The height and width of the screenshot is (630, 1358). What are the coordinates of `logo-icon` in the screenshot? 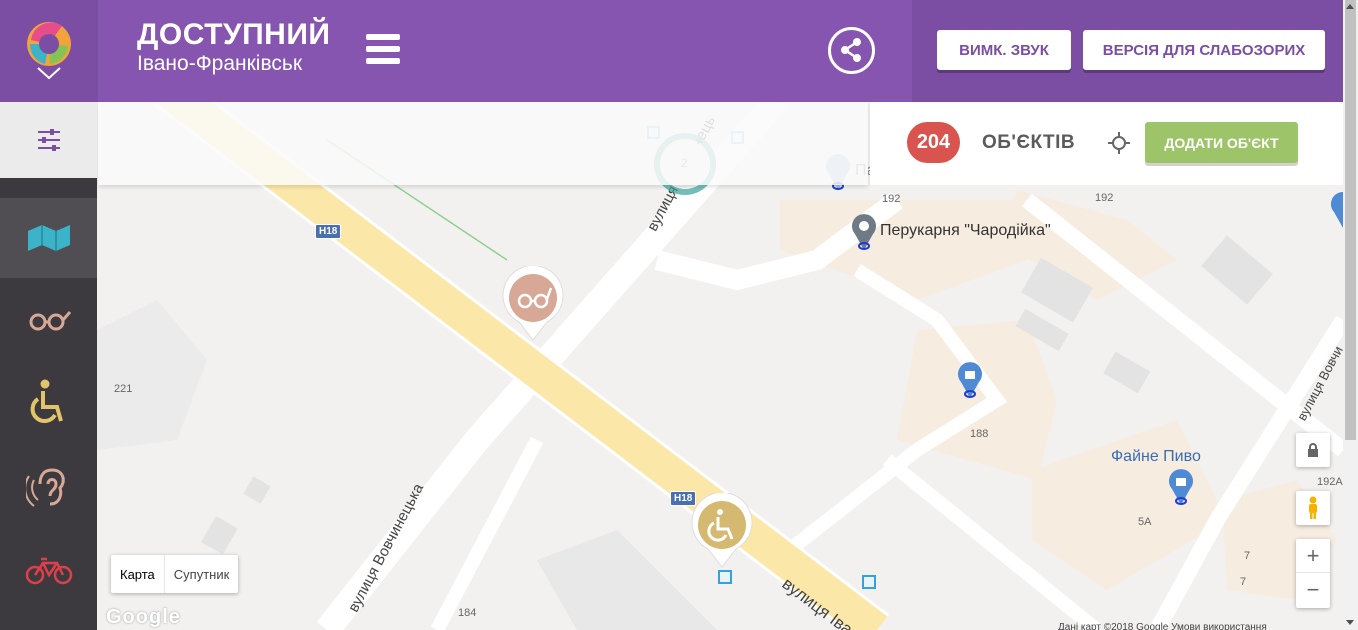 It's located at (49, 51).